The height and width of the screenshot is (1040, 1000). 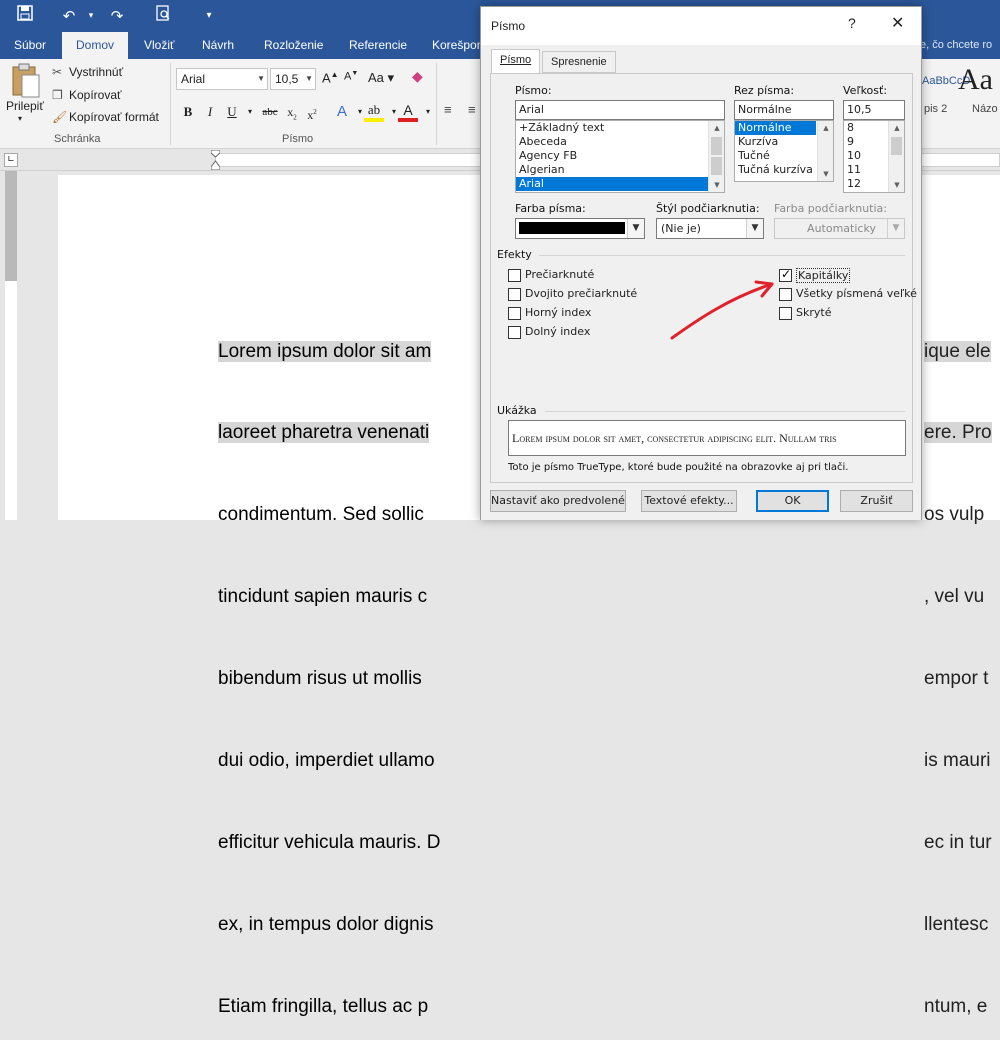 I want to click on font-name-combo: Arial ▼, so click(x=222, y=79).